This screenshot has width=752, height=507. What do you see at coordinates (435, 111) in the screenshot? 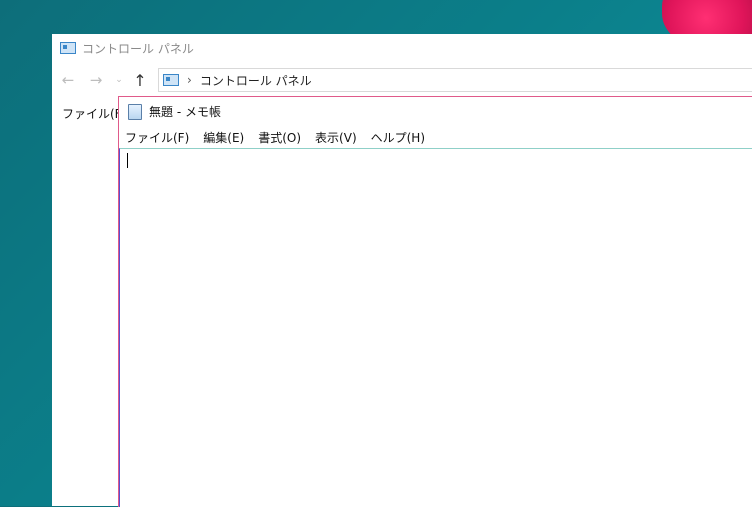
I see `notepad-titlebar: 無題 - メモ帳` at bounding box center [435, 111].